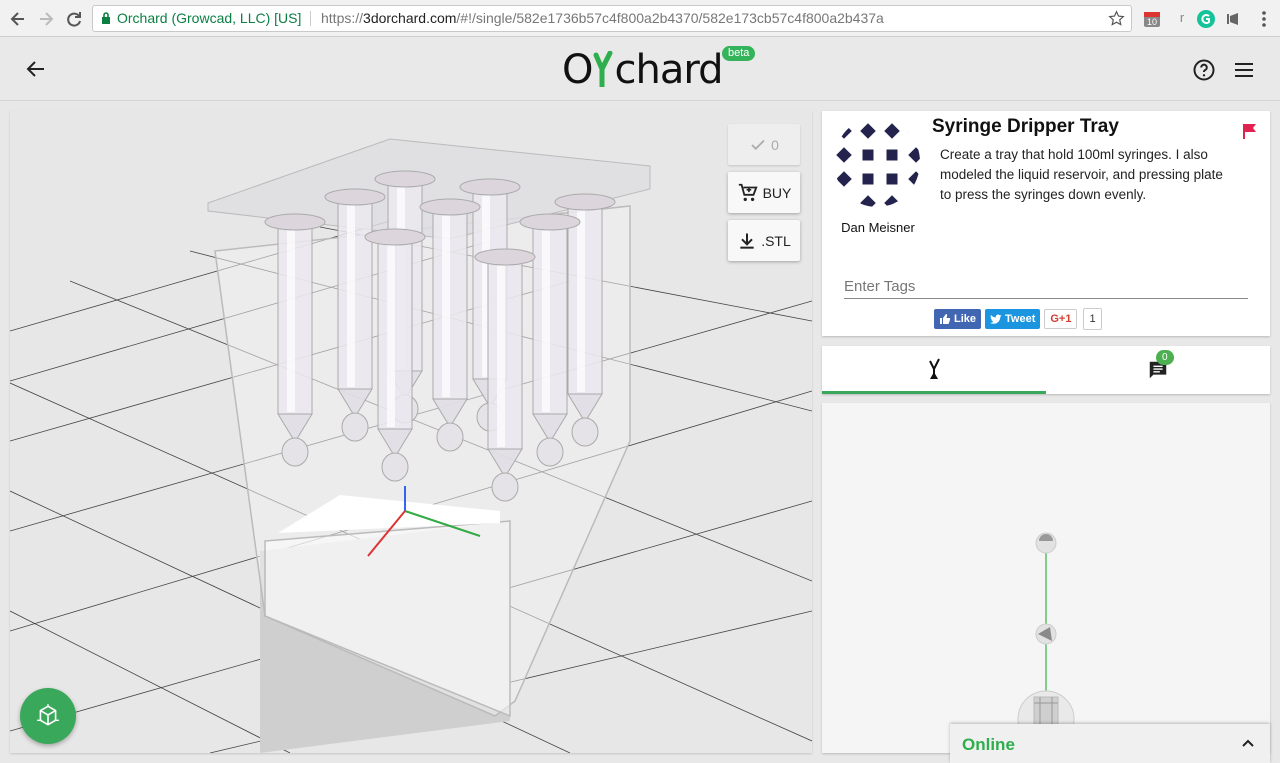 The height and width of the screenshot is (763, 1280). What do you see at coordinates (996, 319) in the screenshot?
I see `twitter-bird-icon` at bounding box center [996, 319].